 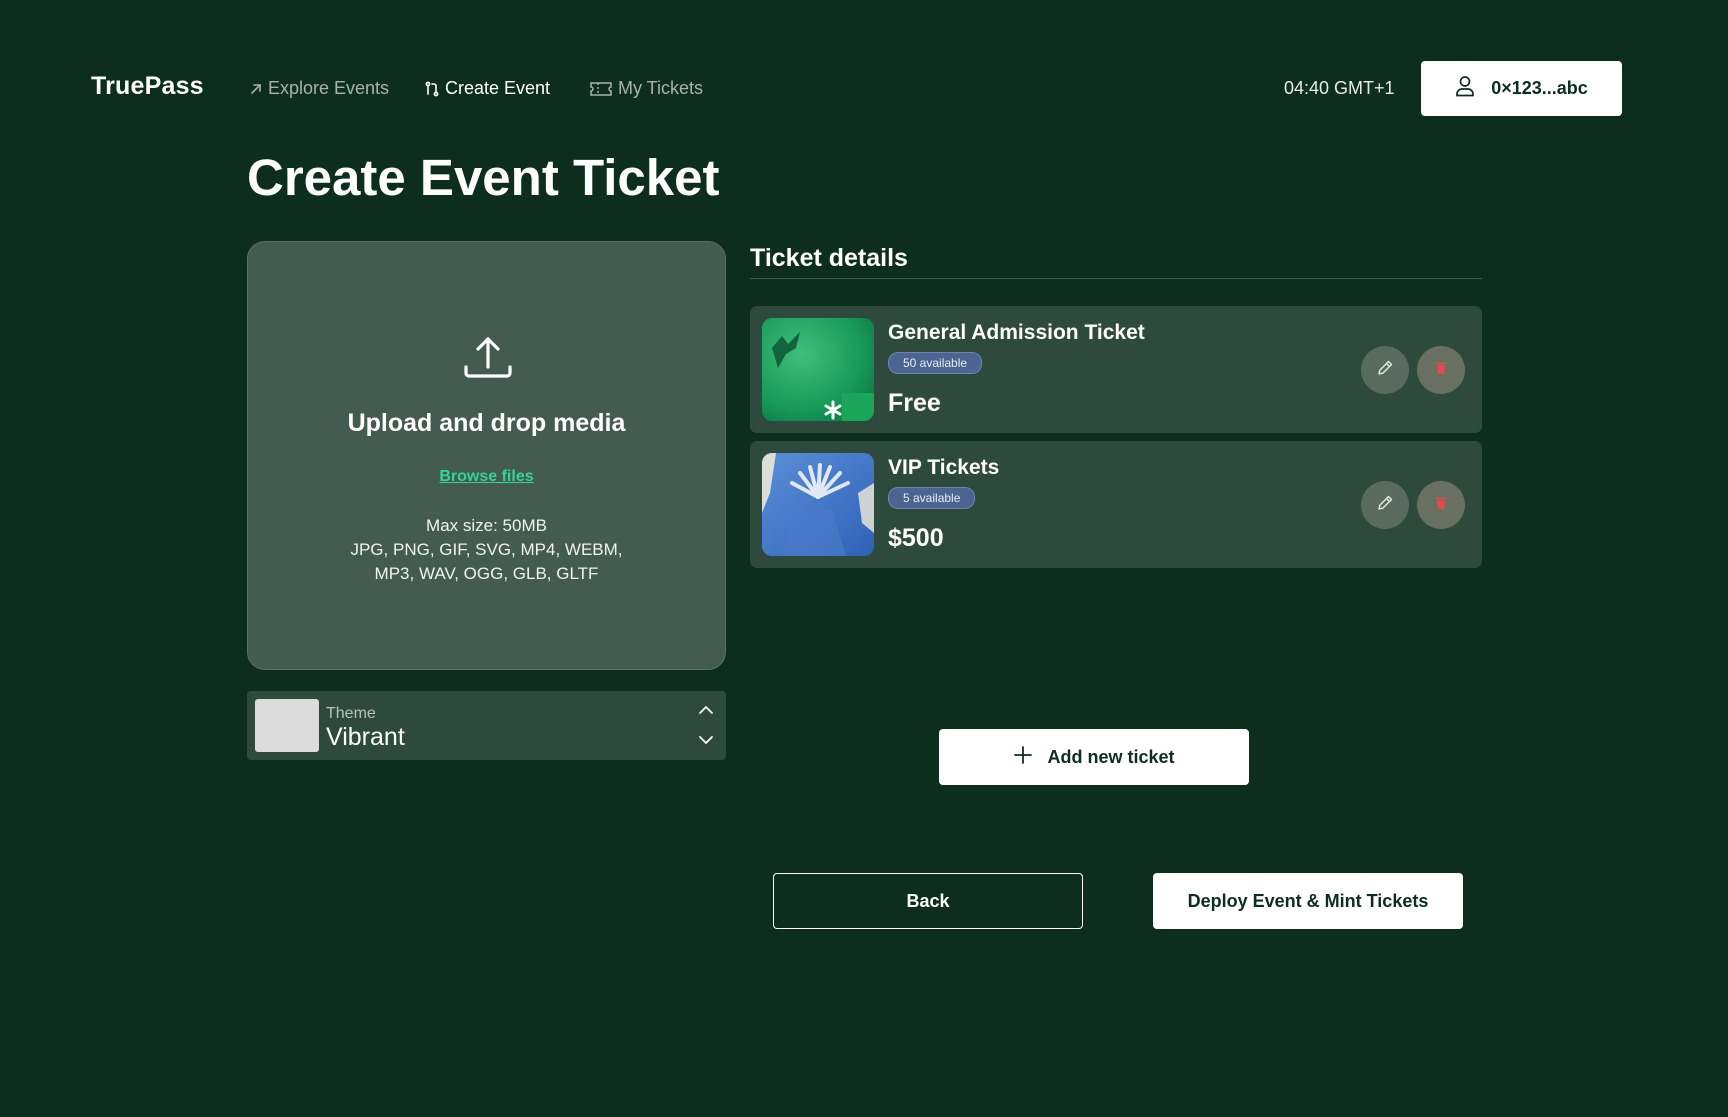 I want to click on nav-explore-label: Explore Events, so click(x=329, y=88).